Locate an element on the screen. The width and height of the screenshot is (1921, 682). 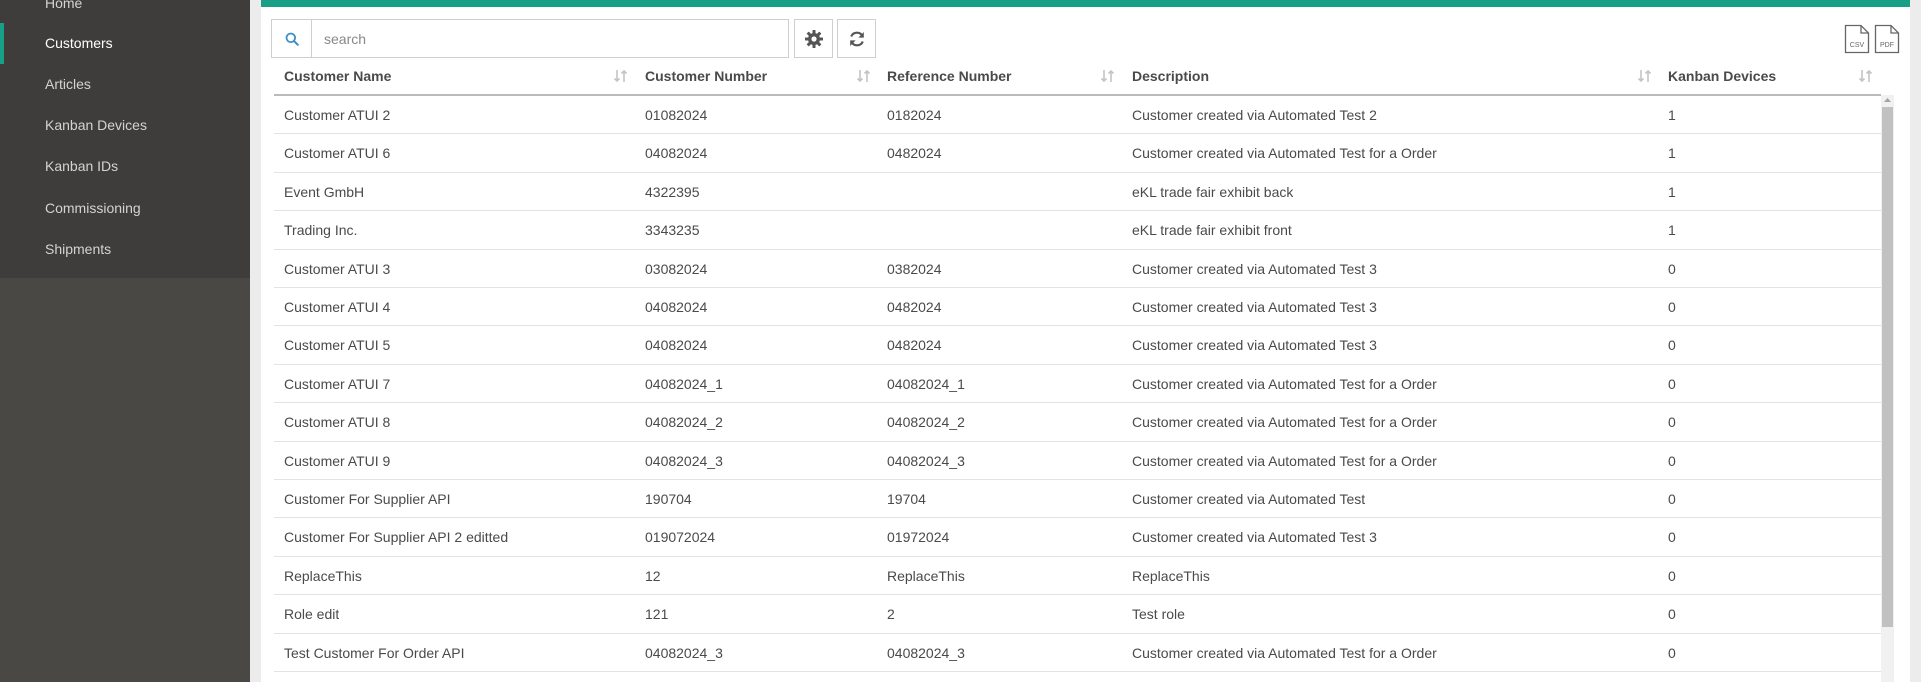
cell-customer-number: 3343235 is located at coordinates (672, 230).